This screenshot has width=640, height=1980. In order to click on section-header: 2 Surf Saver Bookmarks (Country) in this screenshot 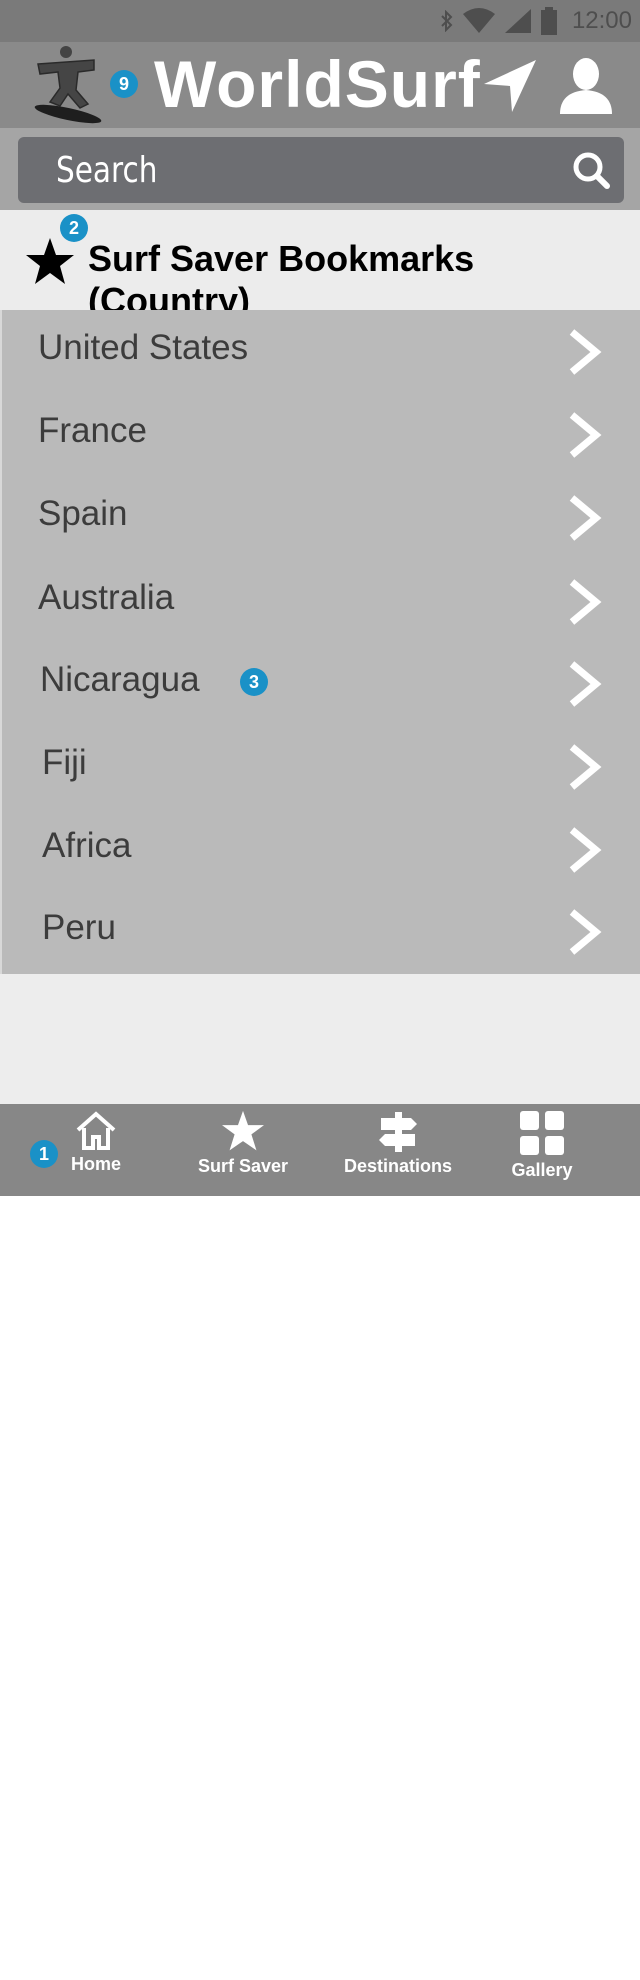, I will do `click(320, 265)`.